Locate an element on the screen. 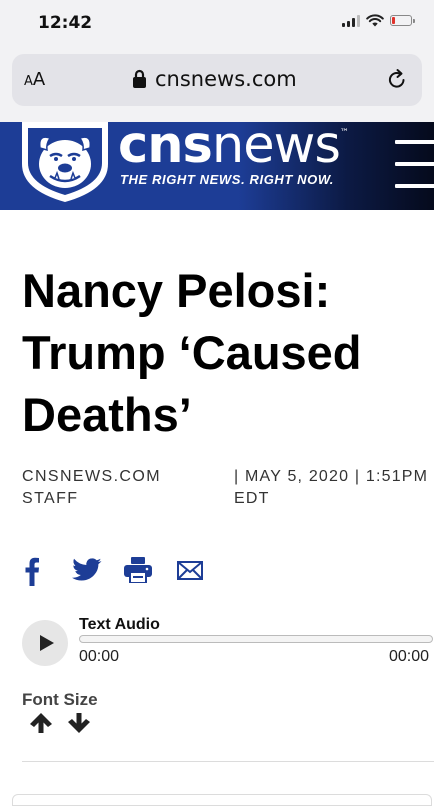 The width and height of the screenshot is (434, 806). status-icons is located at coordinates (378, 20).